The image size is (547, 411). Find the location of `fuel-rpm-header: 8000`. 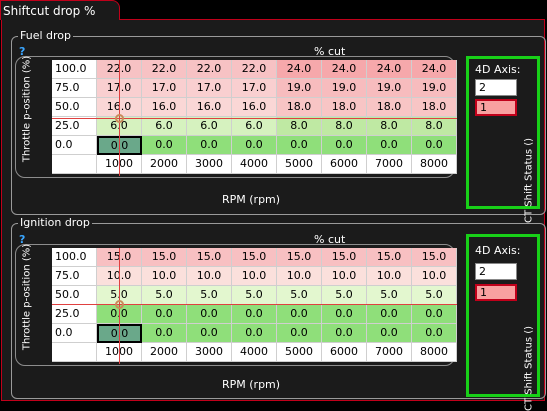

fuel-rpm-header: 8000 is located at coordinates (434, 164).